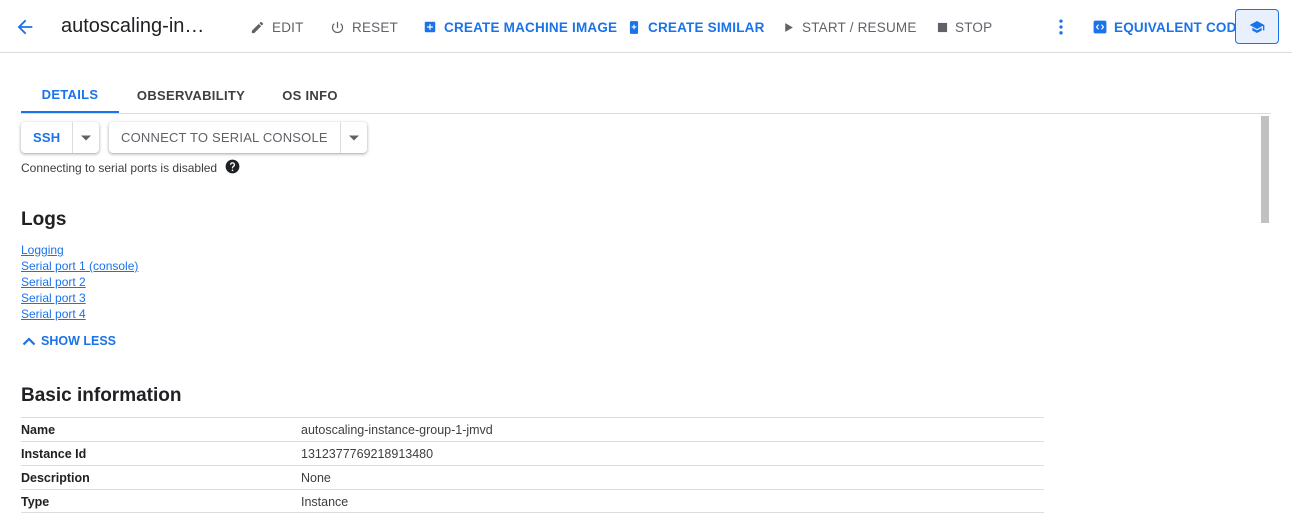  Describe the element at coordinates (44, 219) in the screenshot. I see `logs-heading: Logs` at that location.